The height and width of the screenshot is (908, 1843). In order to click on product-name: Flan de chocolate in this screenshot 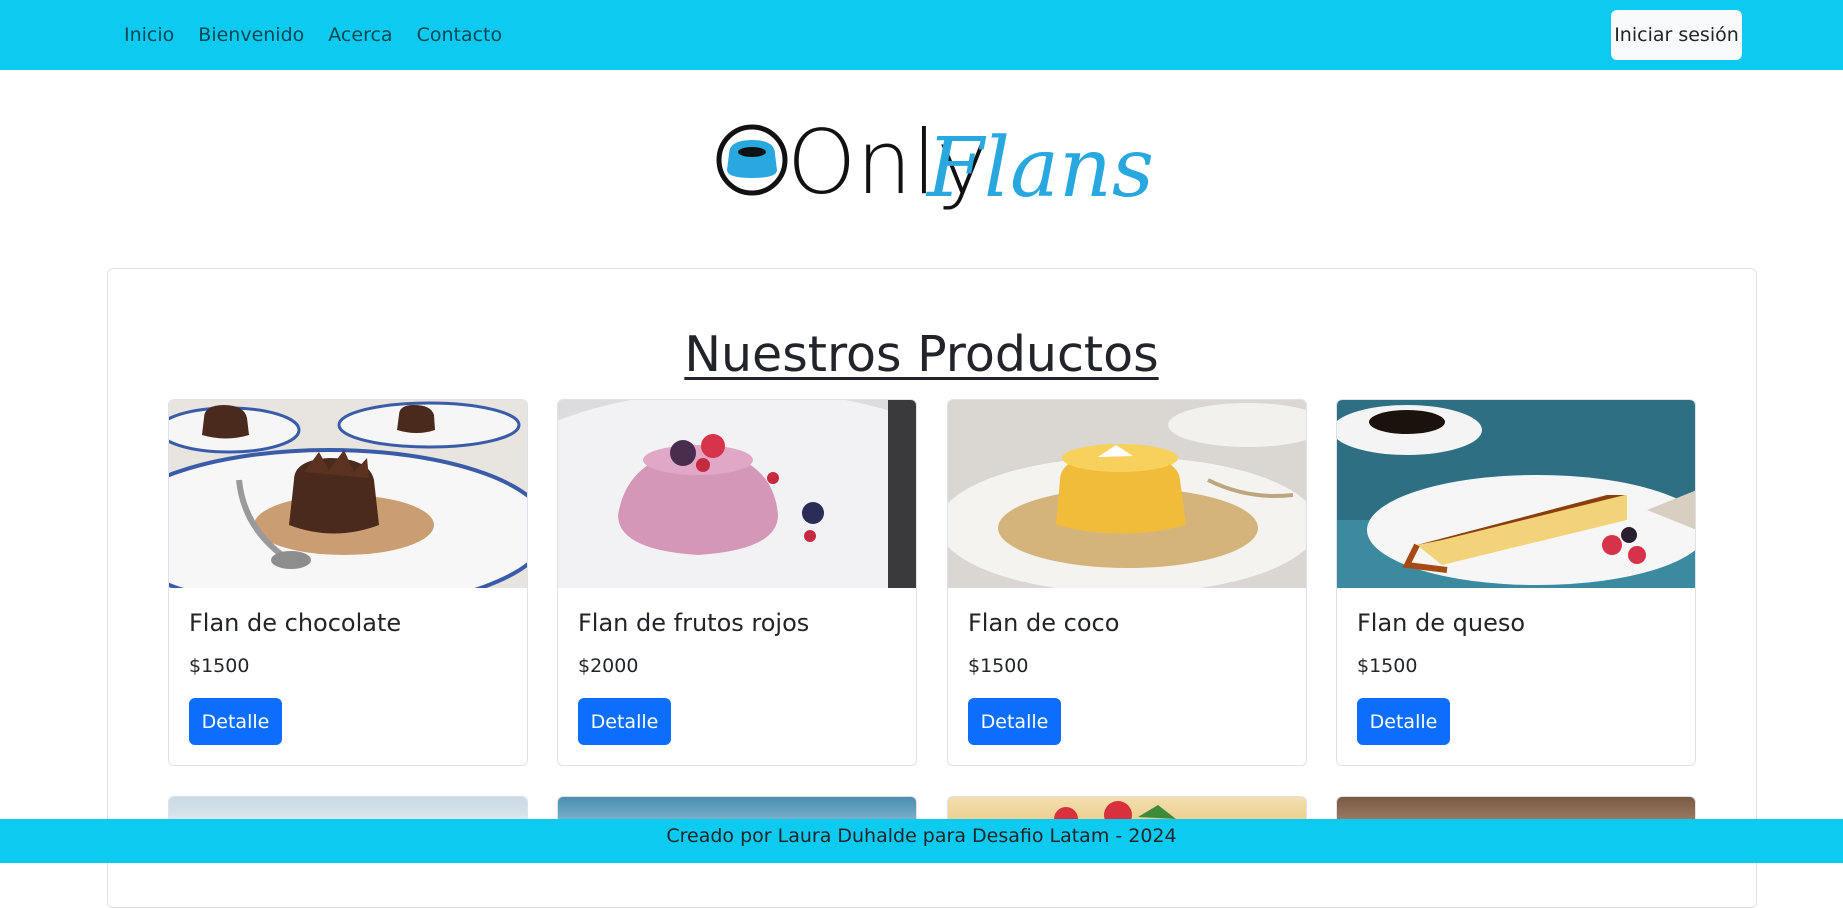, I will do `click(295, 623)`.